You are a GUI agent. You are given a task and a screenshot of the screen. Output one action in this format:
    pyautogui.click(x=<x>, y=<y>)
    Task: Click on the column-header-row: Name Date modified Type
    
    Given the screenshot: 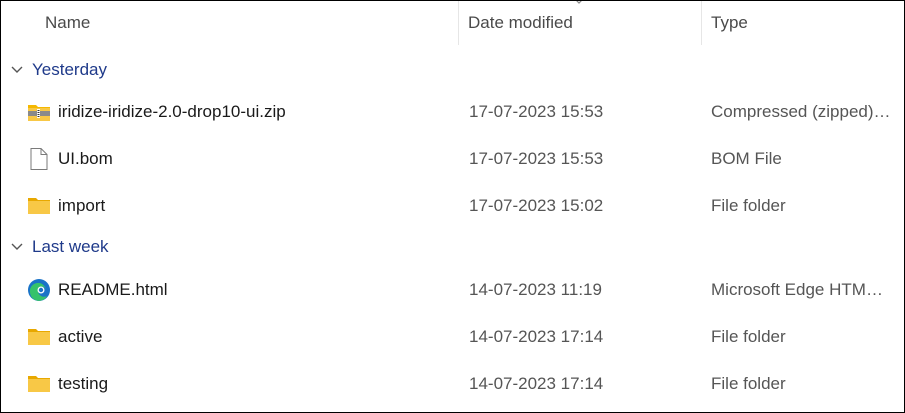 What is the action you would take?
    pyautogui.click(x=452, y=23)
    